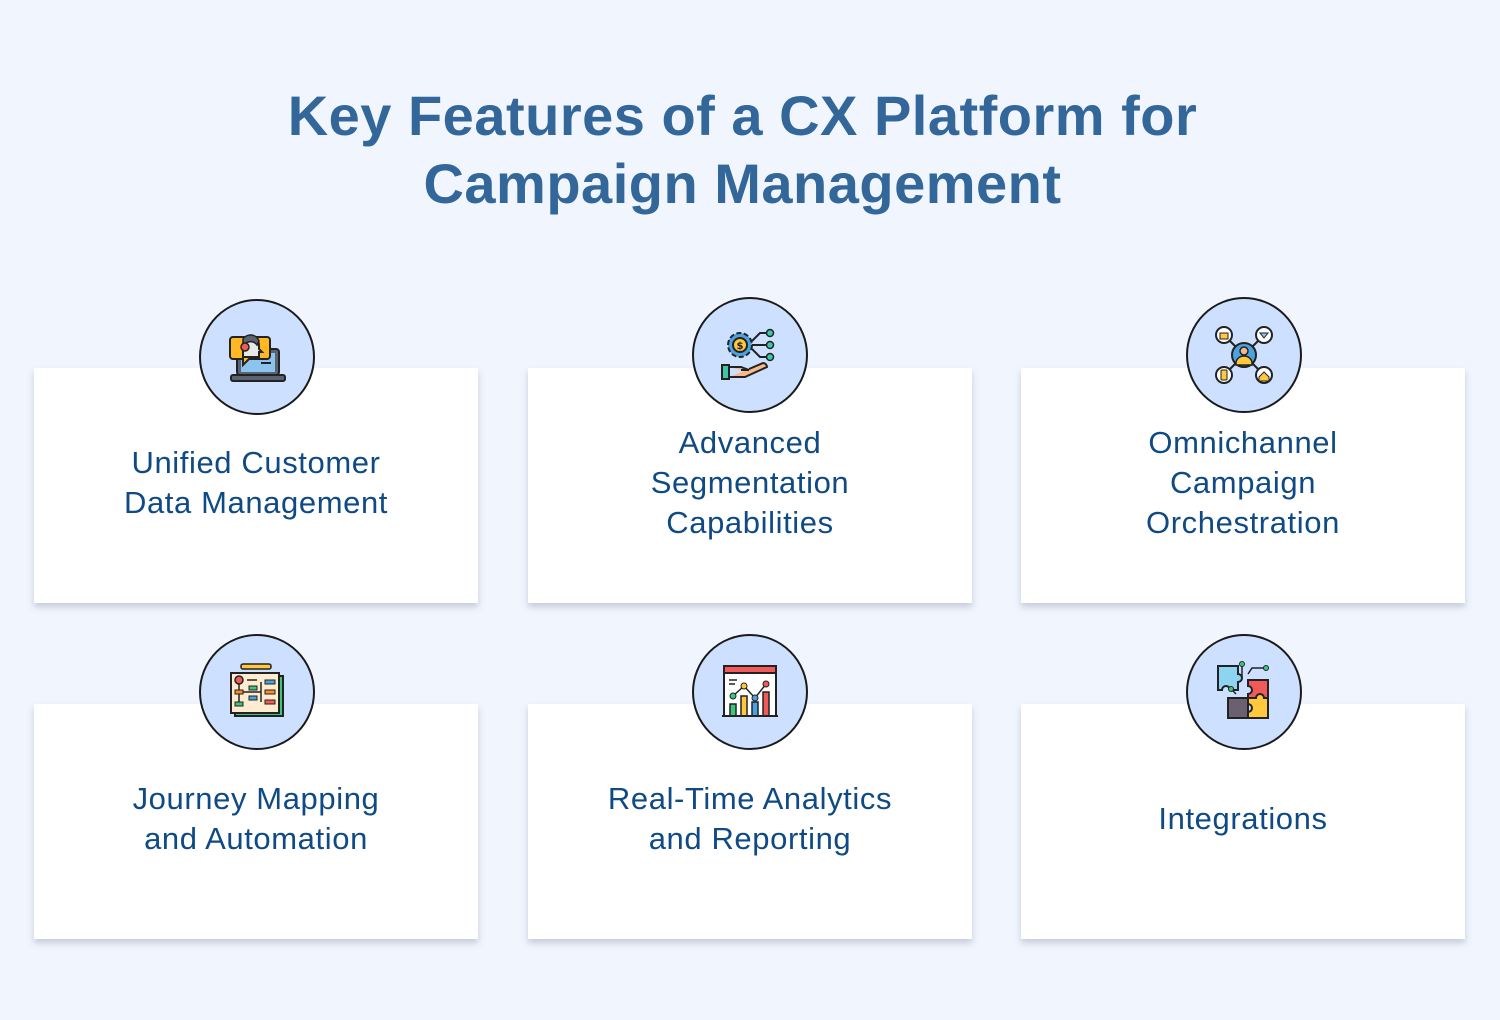  Describe the element at coordinates (742, 183) in the screenshot. I see `page-title-line-2: Campaign Management` at that location.